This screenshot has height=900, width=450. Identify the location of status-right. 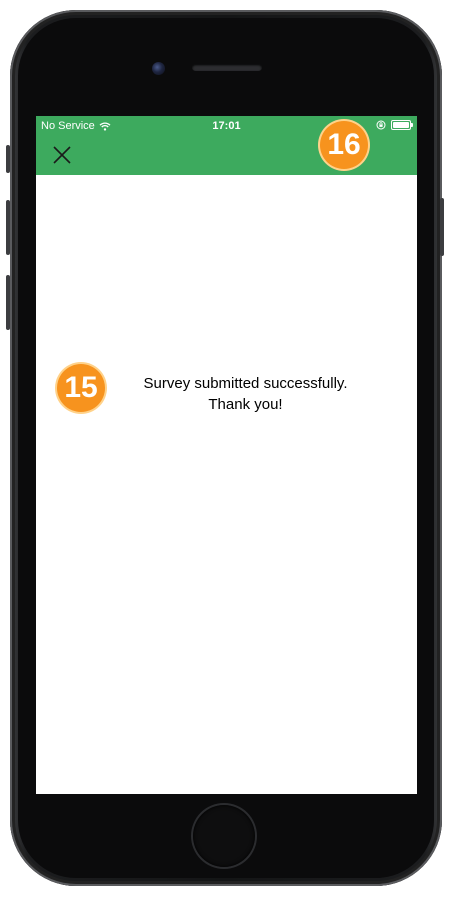
(394, 125).